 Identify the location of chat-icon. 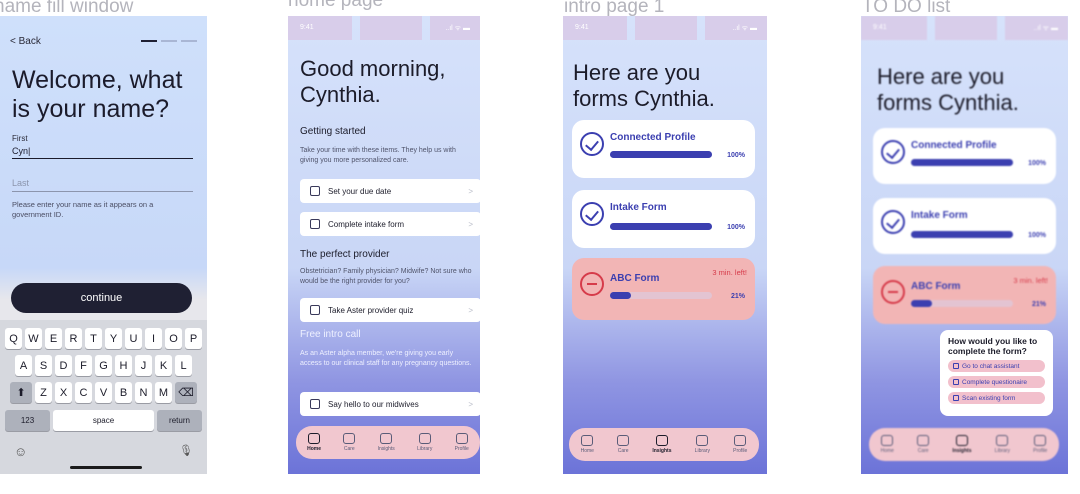
(956, 366).